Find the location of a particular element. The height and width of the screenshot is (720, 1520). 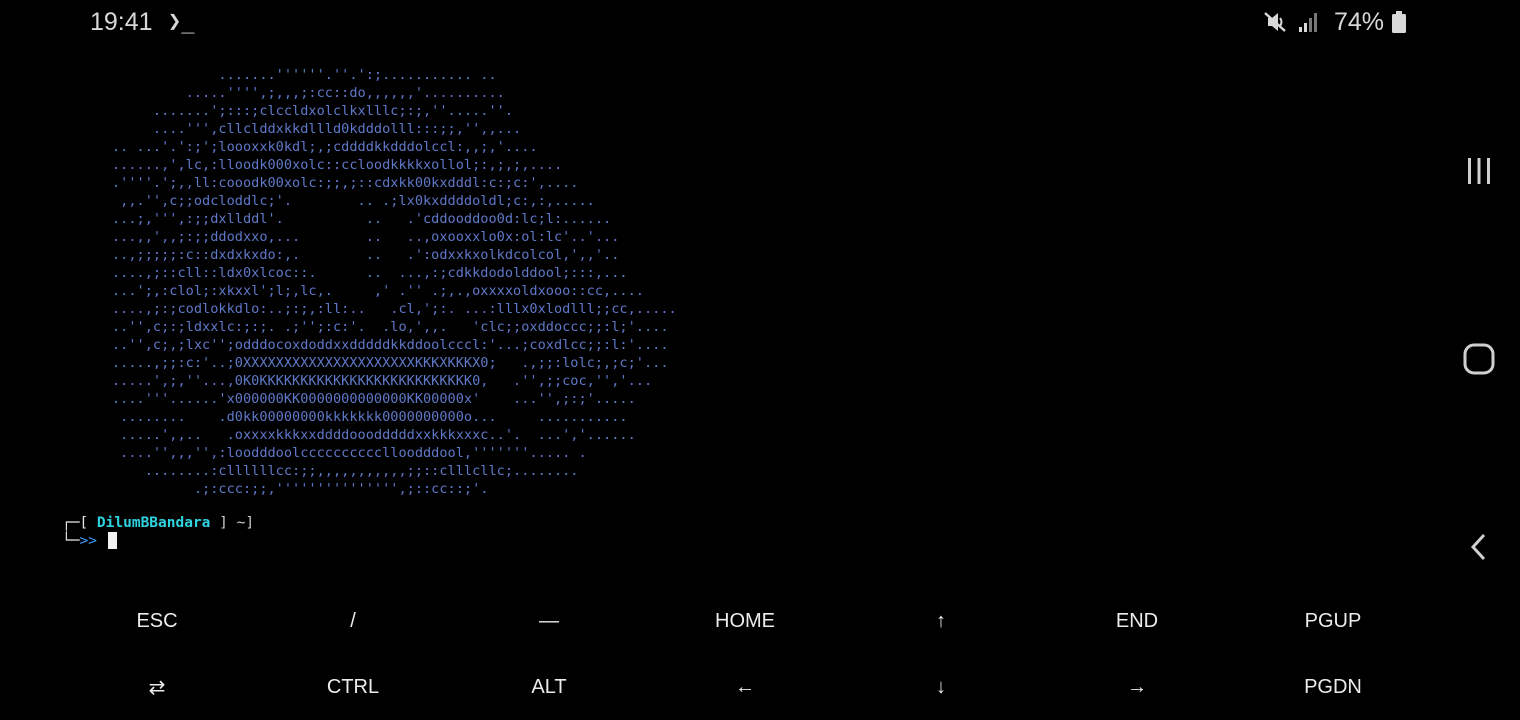

prompt-username: DilumBBandara is located at coordinates (153, 523).